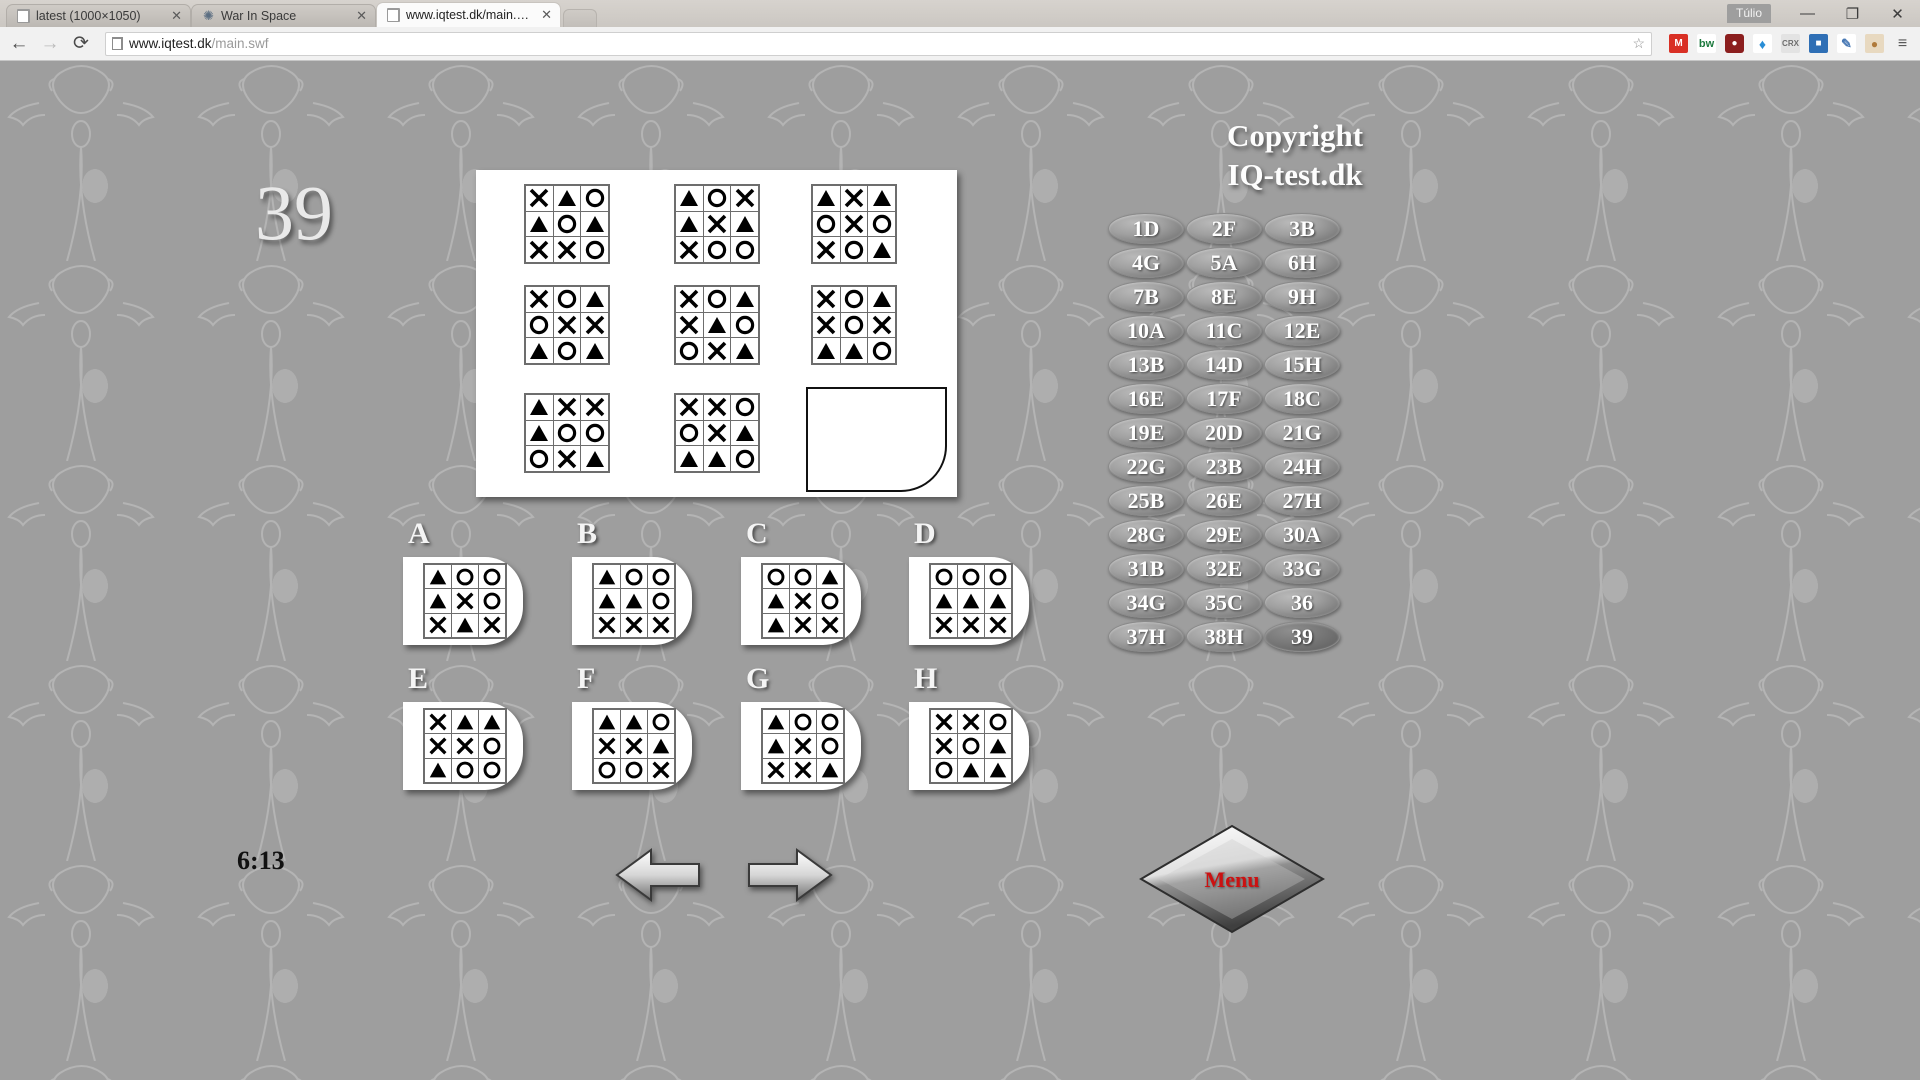 The width and height of the screenshot is (1920, 1080). Describe the element at coordinates (1224, 500) in the screenshot. I see `question-button-26e: 26E` at that location.